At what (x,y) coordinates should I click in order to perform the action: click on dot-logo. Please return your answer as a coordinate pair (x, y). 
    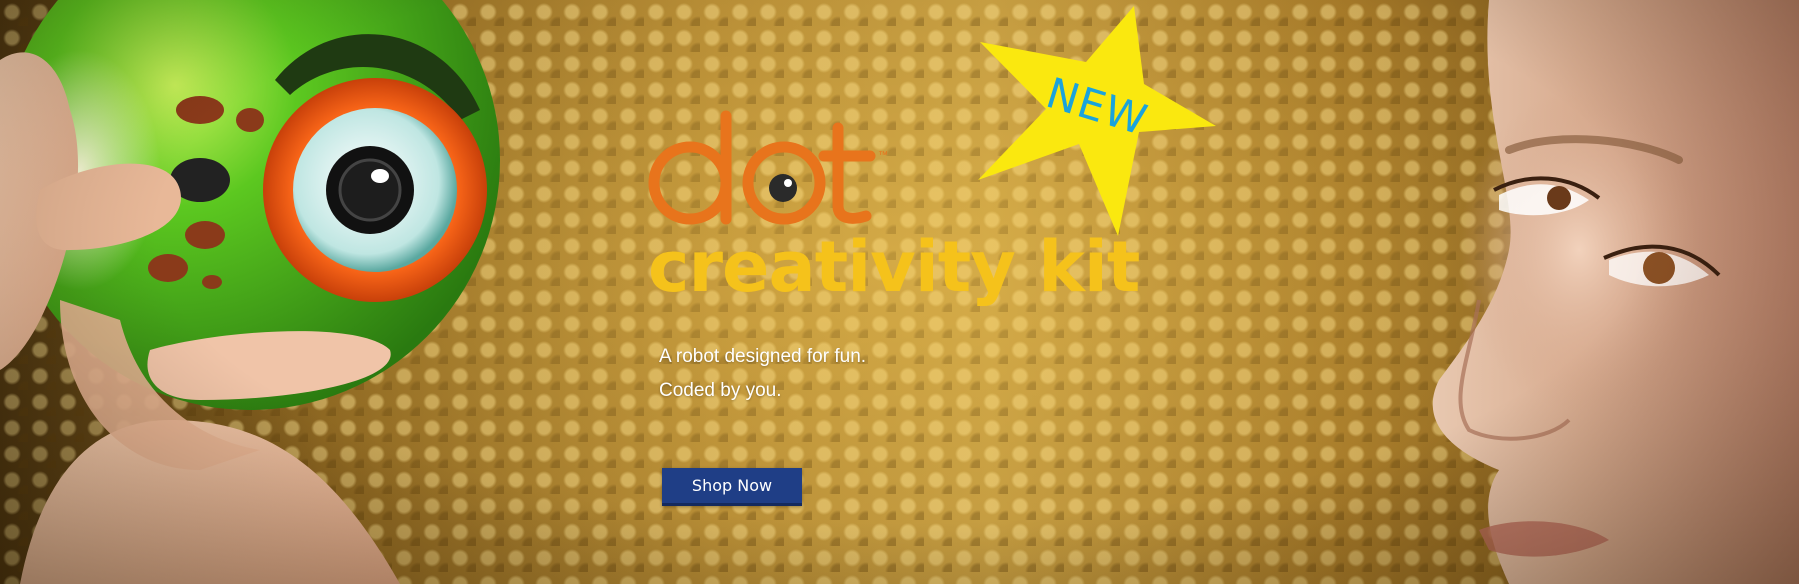
    Looking at the image, I should click on (762, 167).